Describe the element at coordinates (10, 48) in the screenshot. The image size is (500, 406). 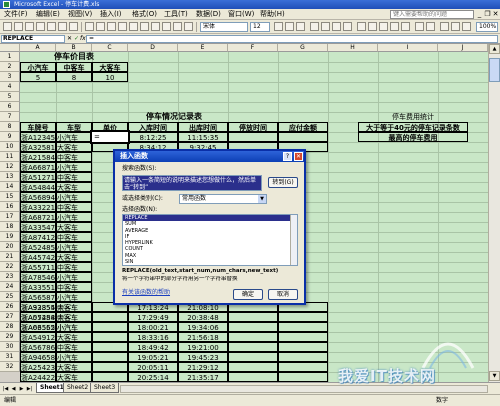
I see `select-all-corner` at that location.